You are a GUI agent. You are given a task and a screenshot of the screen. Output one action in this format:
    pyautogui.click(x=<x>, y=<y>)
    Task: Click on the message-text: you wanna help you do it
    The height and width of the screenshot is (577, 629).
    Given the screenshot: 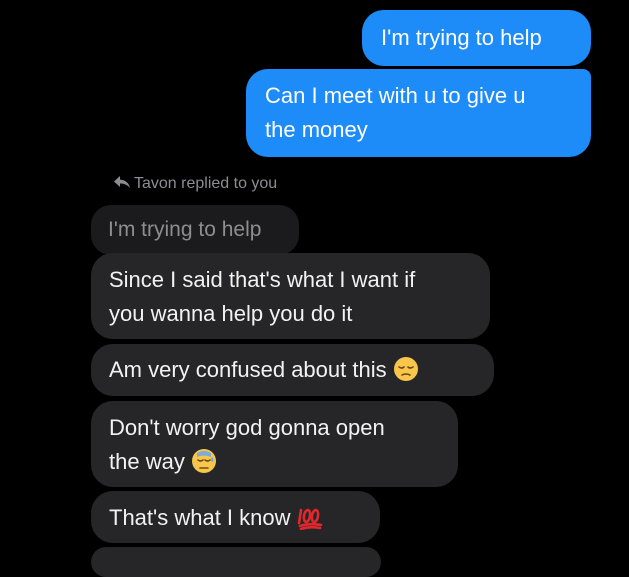 What is the action you would take?
    pyautogui.click(x=231, y=313)
    